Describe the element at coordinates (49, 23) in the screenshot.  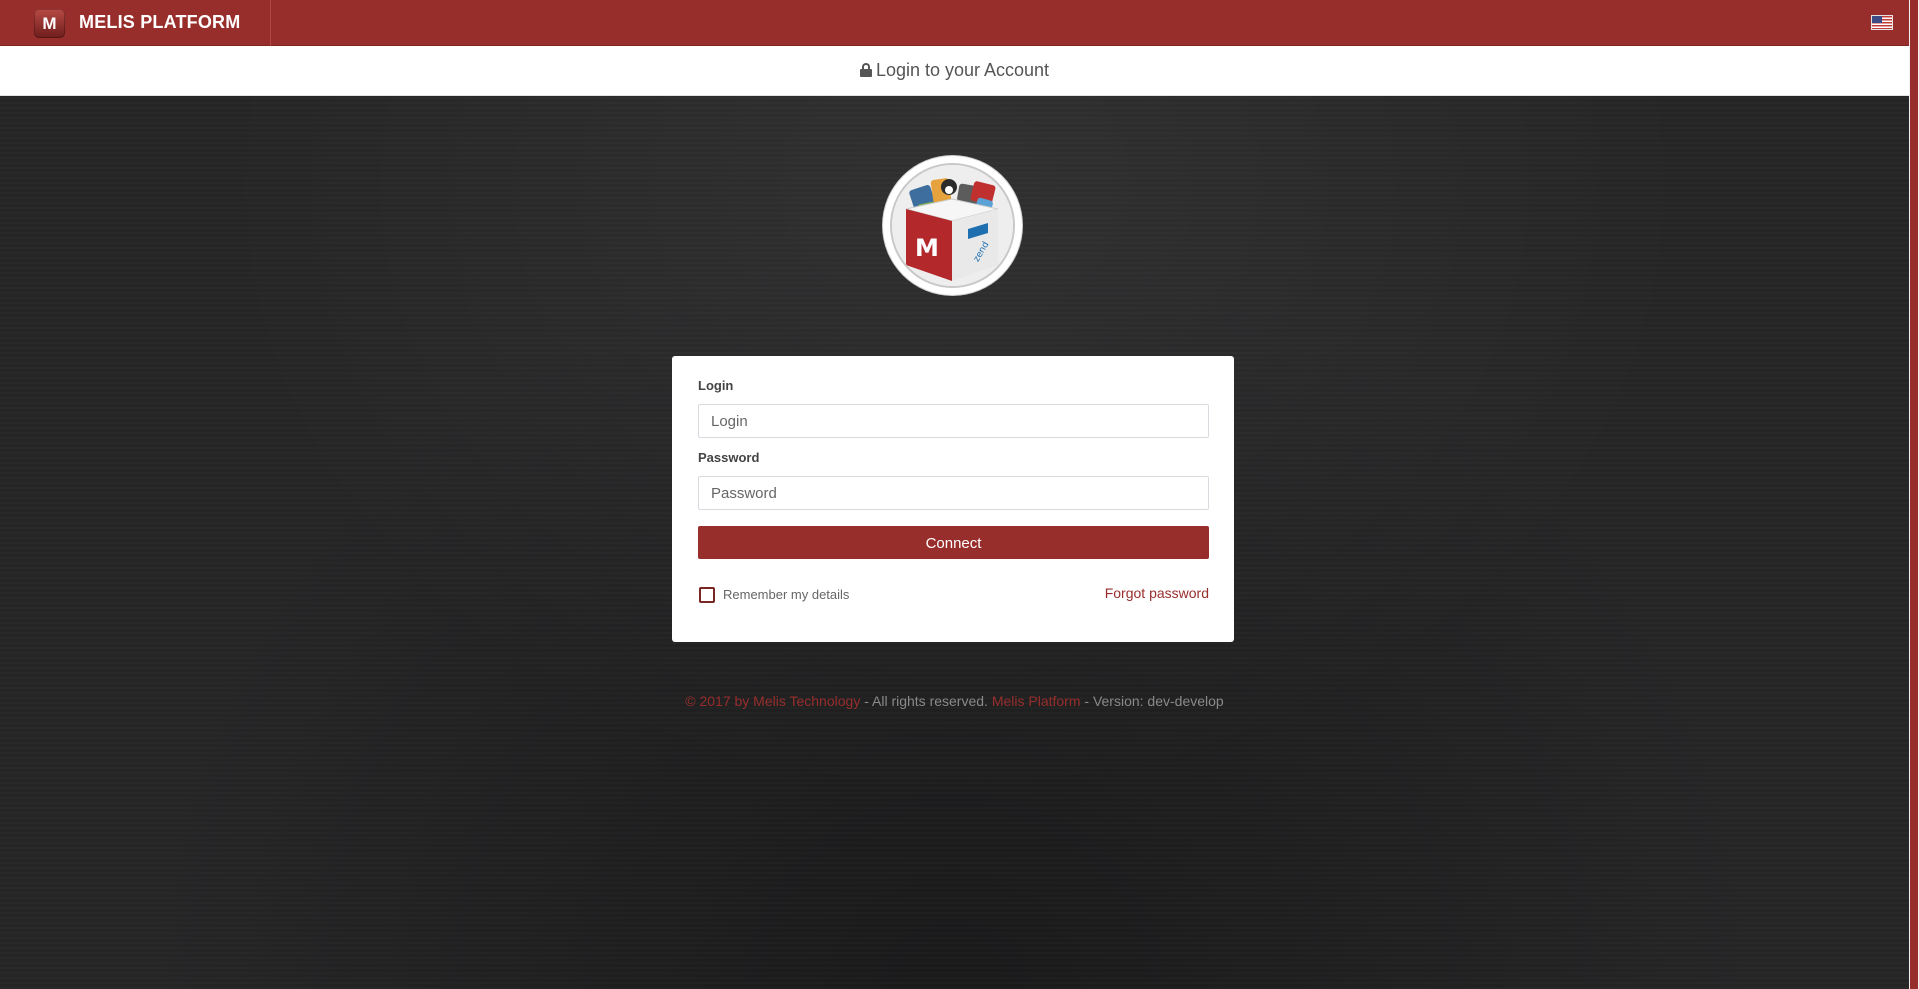
I see `melis-logo-icon: M` at that location.